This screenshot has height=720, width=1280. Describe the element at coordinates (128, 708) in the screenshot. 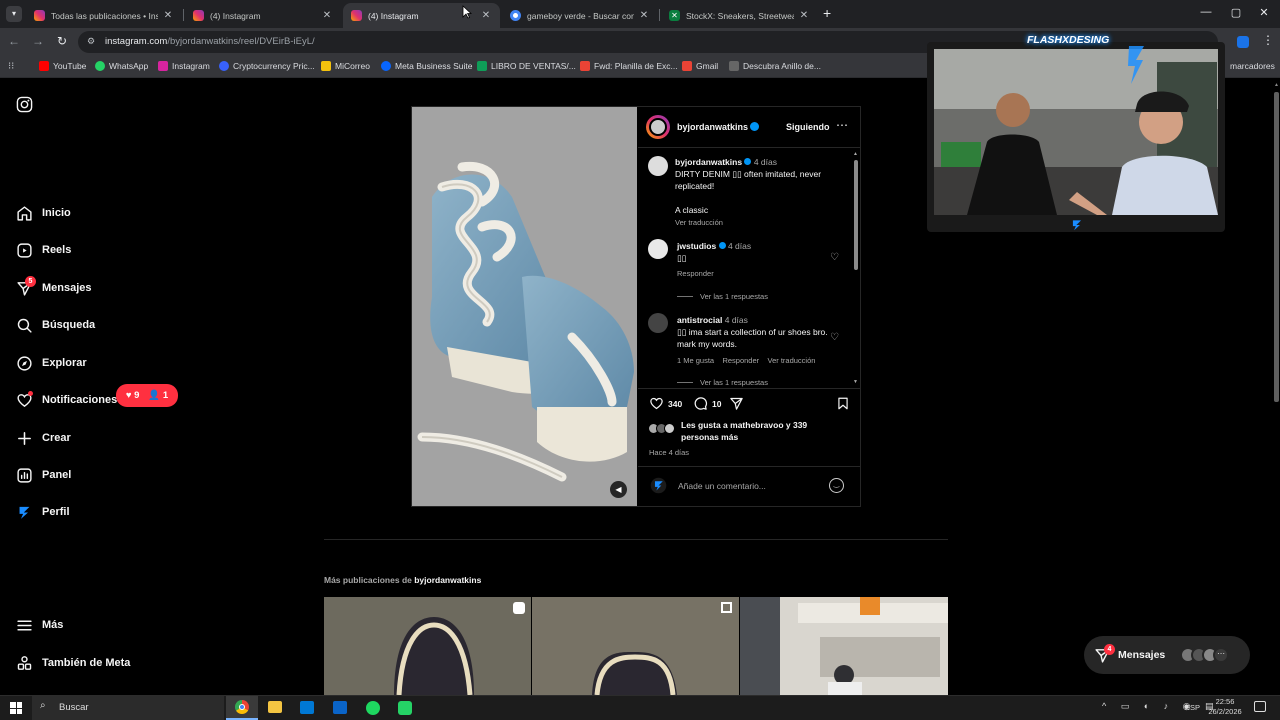

I see `taskbar-search: ⌕ Buscar` at that location.